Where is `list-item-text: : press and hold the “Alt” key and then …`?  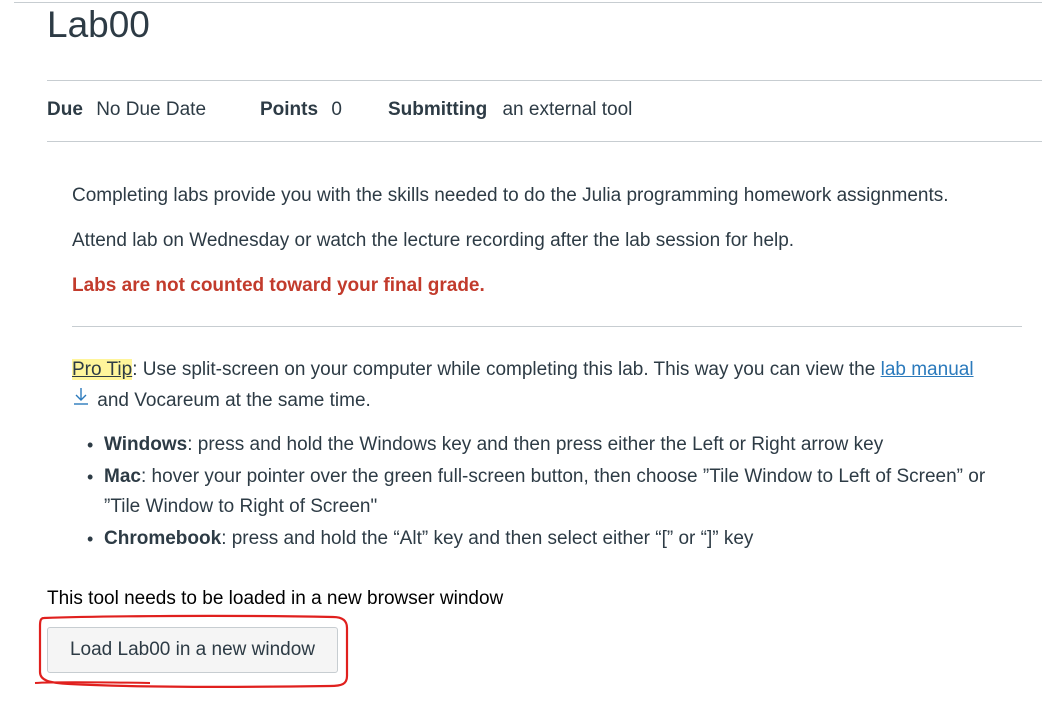
list-item-text: : press and hold the “Alt” key and then … is located at coordinates (487, 538).